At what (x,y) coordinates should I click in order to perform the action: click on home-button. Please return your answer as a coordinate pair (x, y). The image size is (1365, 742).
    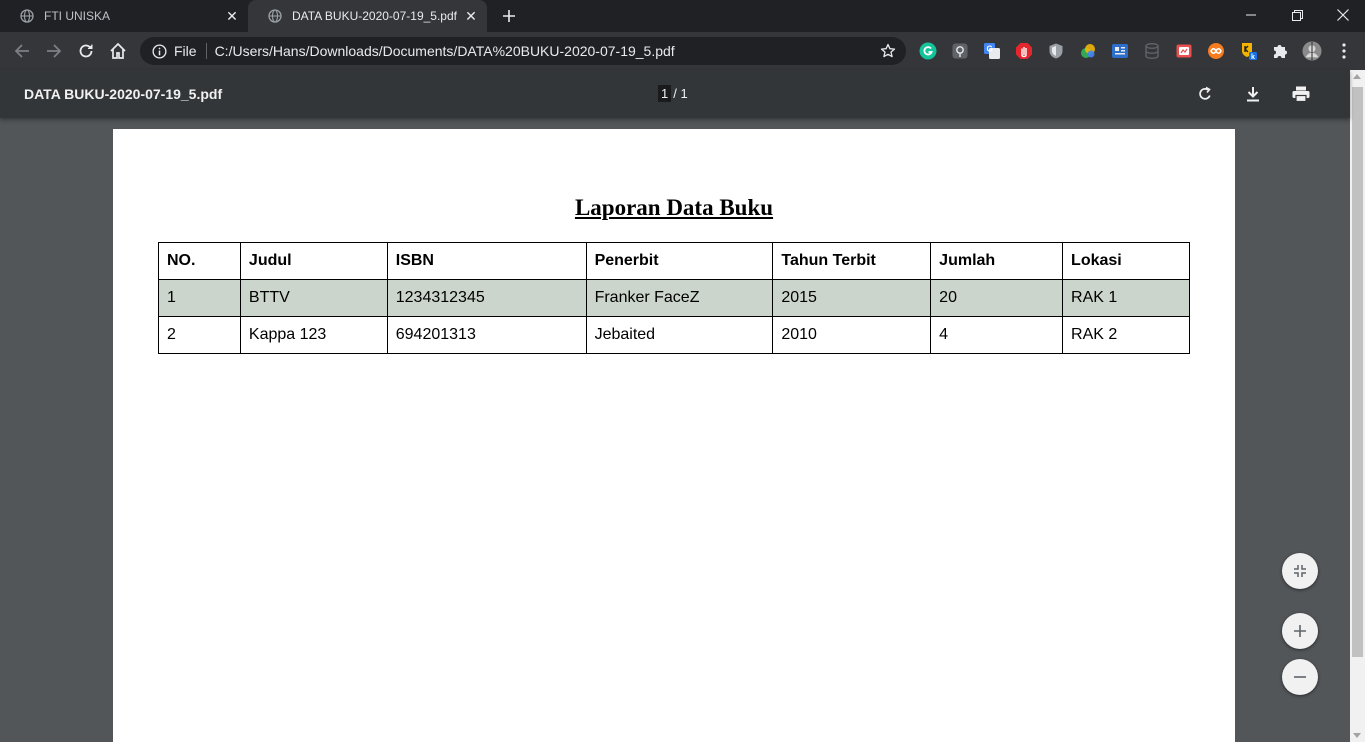
    Looking at the image, I should click on (118, 51).